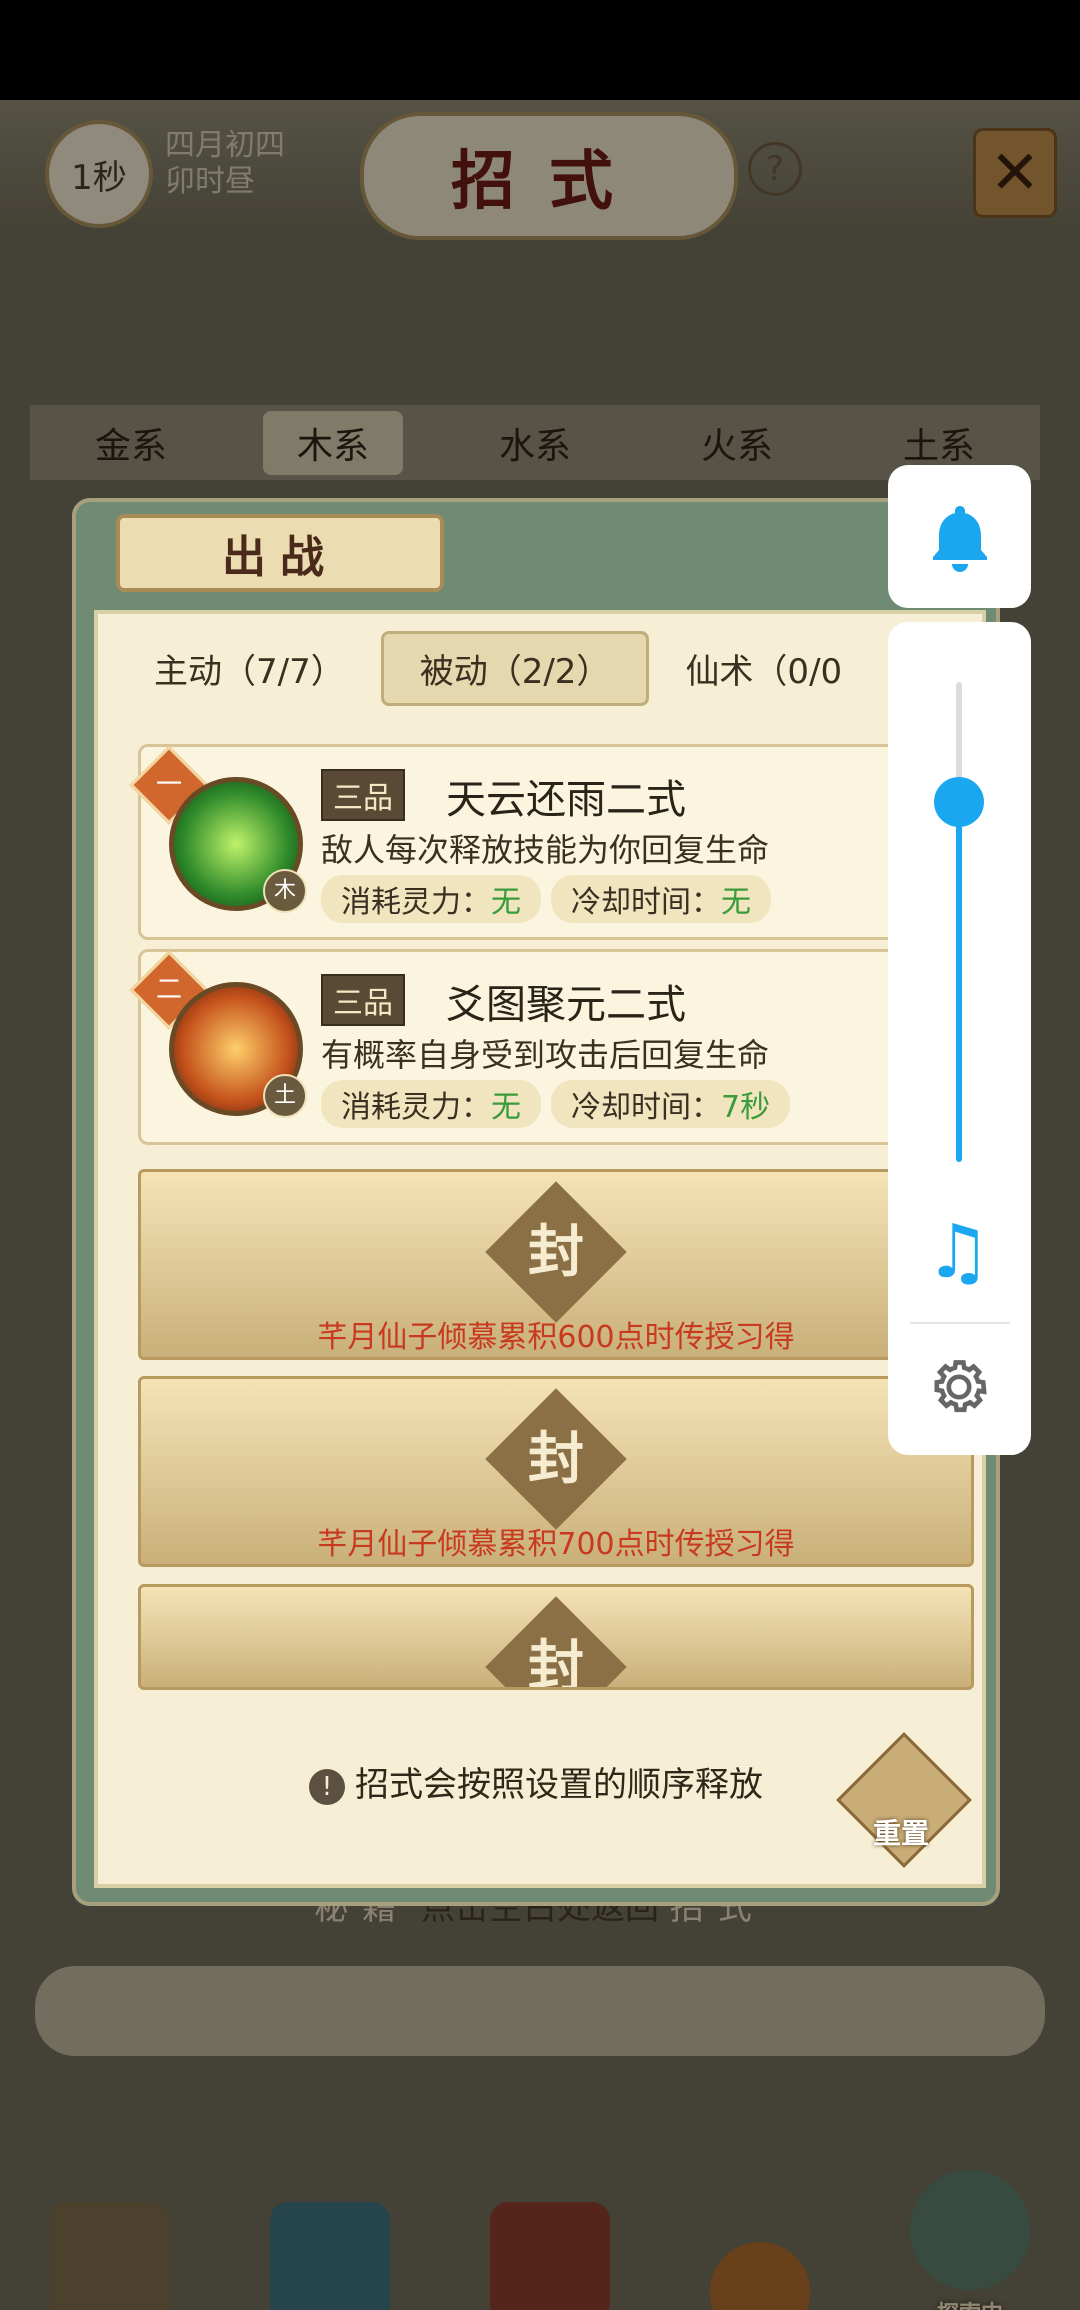 The image size is (1080, 2310). What do you see at coordinates (545, 1055) in the screenshot?
I see `skill-description: 有概率自身受到攻击后回复生命` at bounding box center [545, 1055].